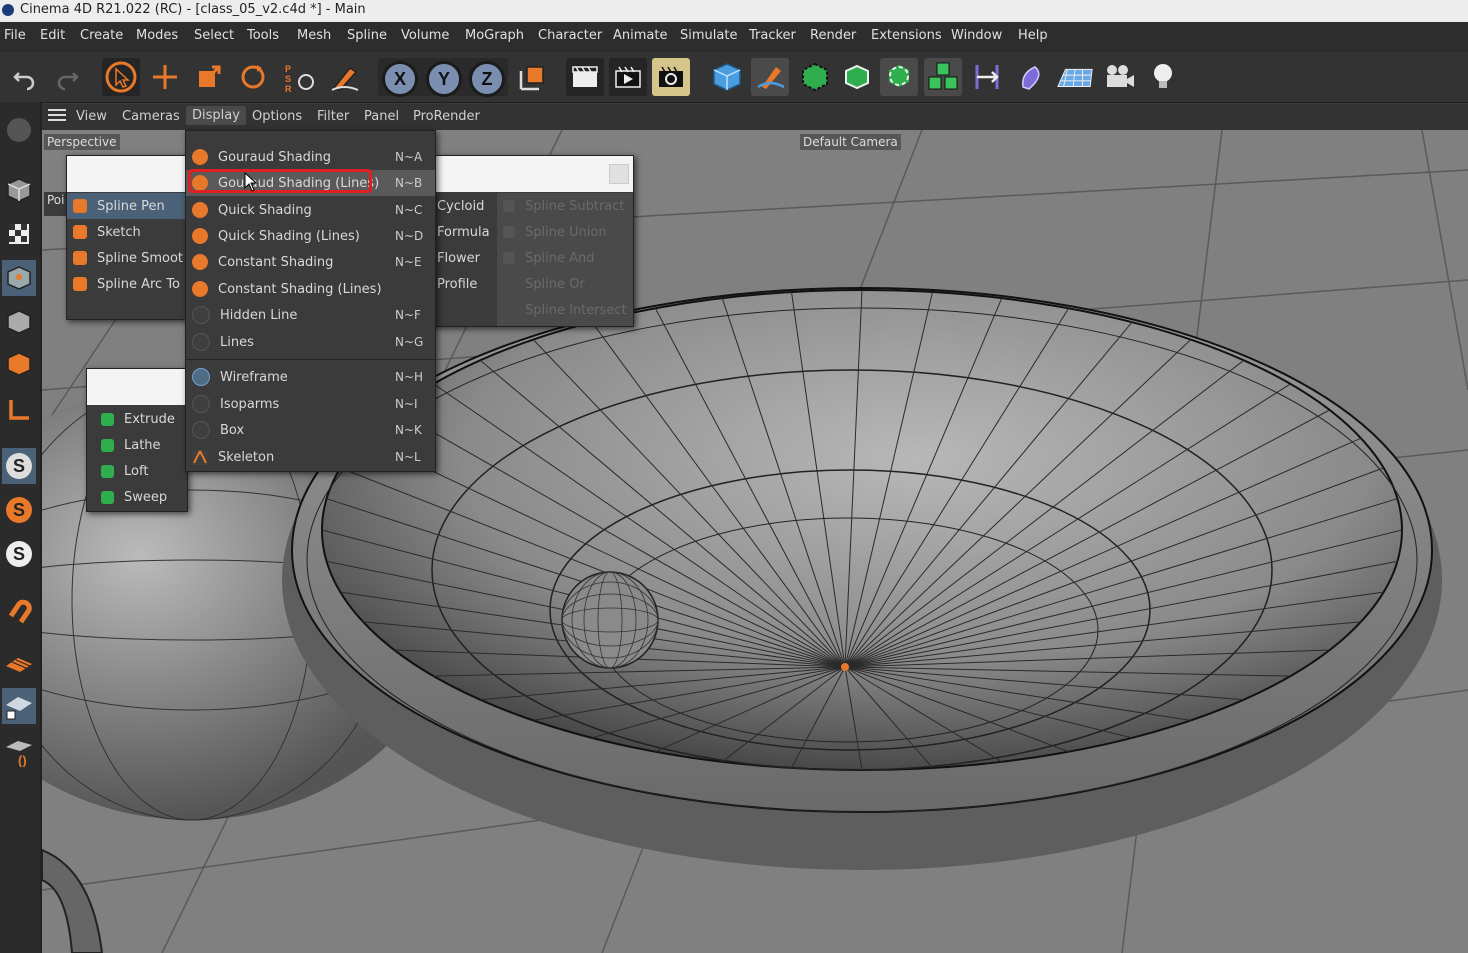 The height and width of the screenshot is (953, 1468). I want to click on viewport-menu-view: View, so click(91, 116).